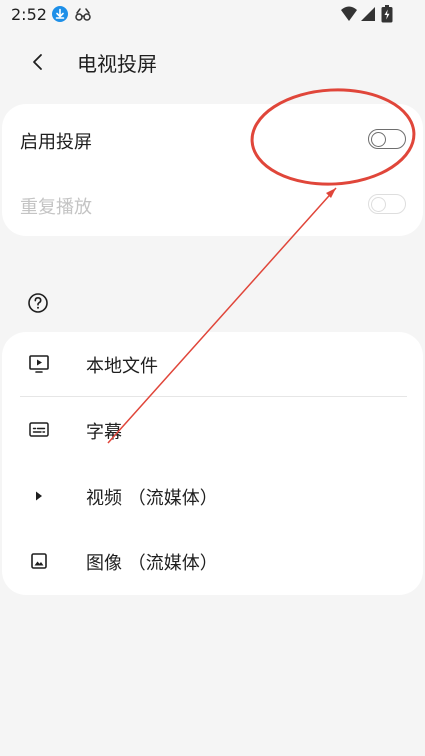 The height and width of the screenshot is (756, 425). I want to click on battery-icon, so click(387, 16).